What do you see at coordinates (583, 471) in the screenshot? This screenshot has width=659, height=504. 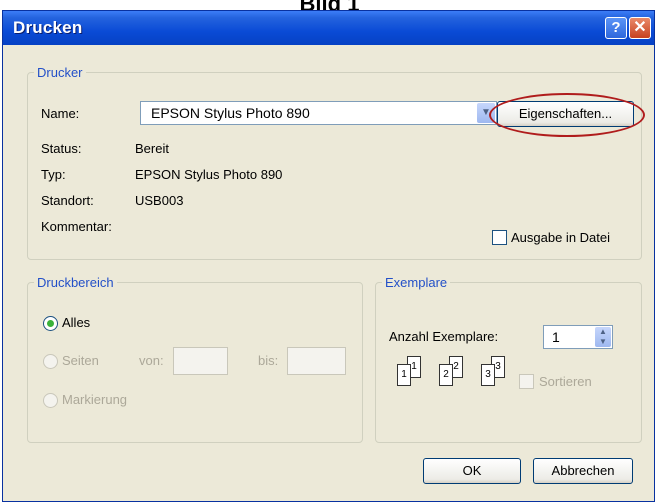 I see `cancel-button: Abbrechen` at bounding box center [583, 471].